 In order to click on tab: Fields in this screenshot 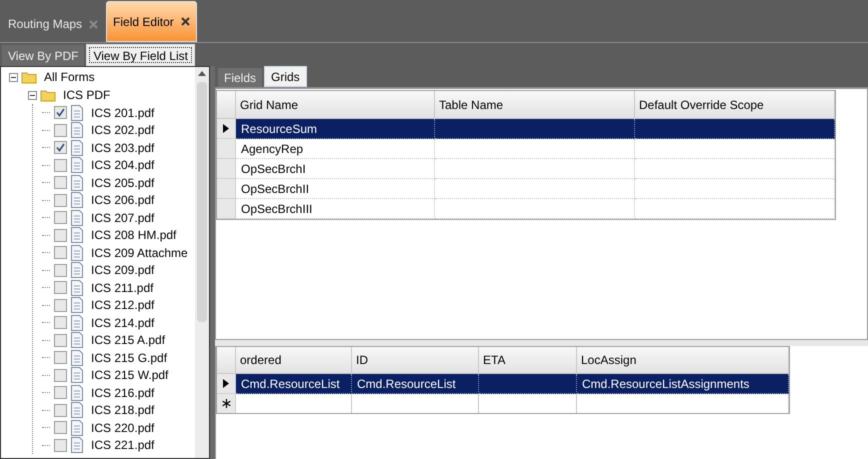, I will do `click(240, 77)`.